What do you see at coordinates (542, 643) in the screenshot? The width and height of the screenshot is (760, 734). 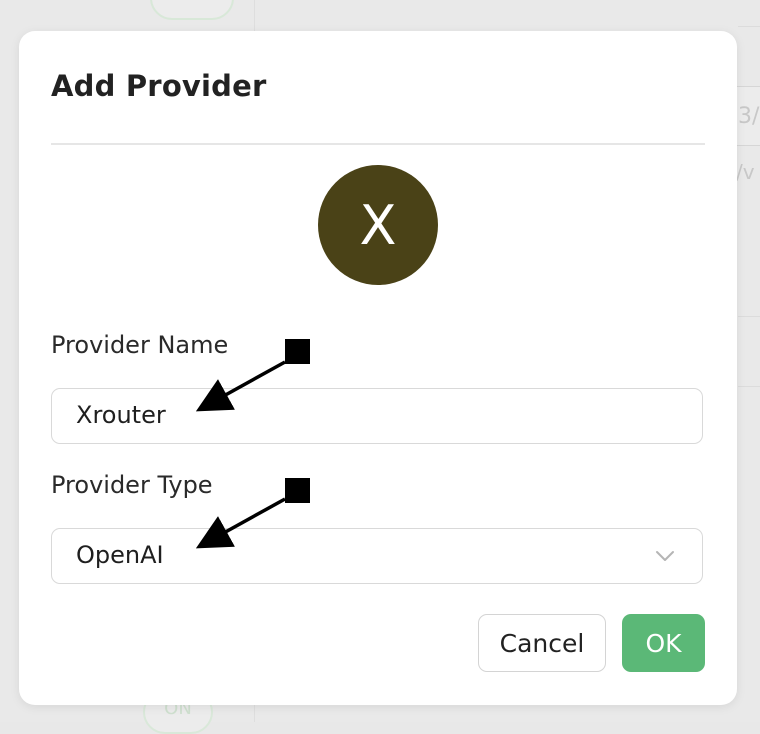 I see `cancel-button: Cancel` at bounding box center [542, 643].